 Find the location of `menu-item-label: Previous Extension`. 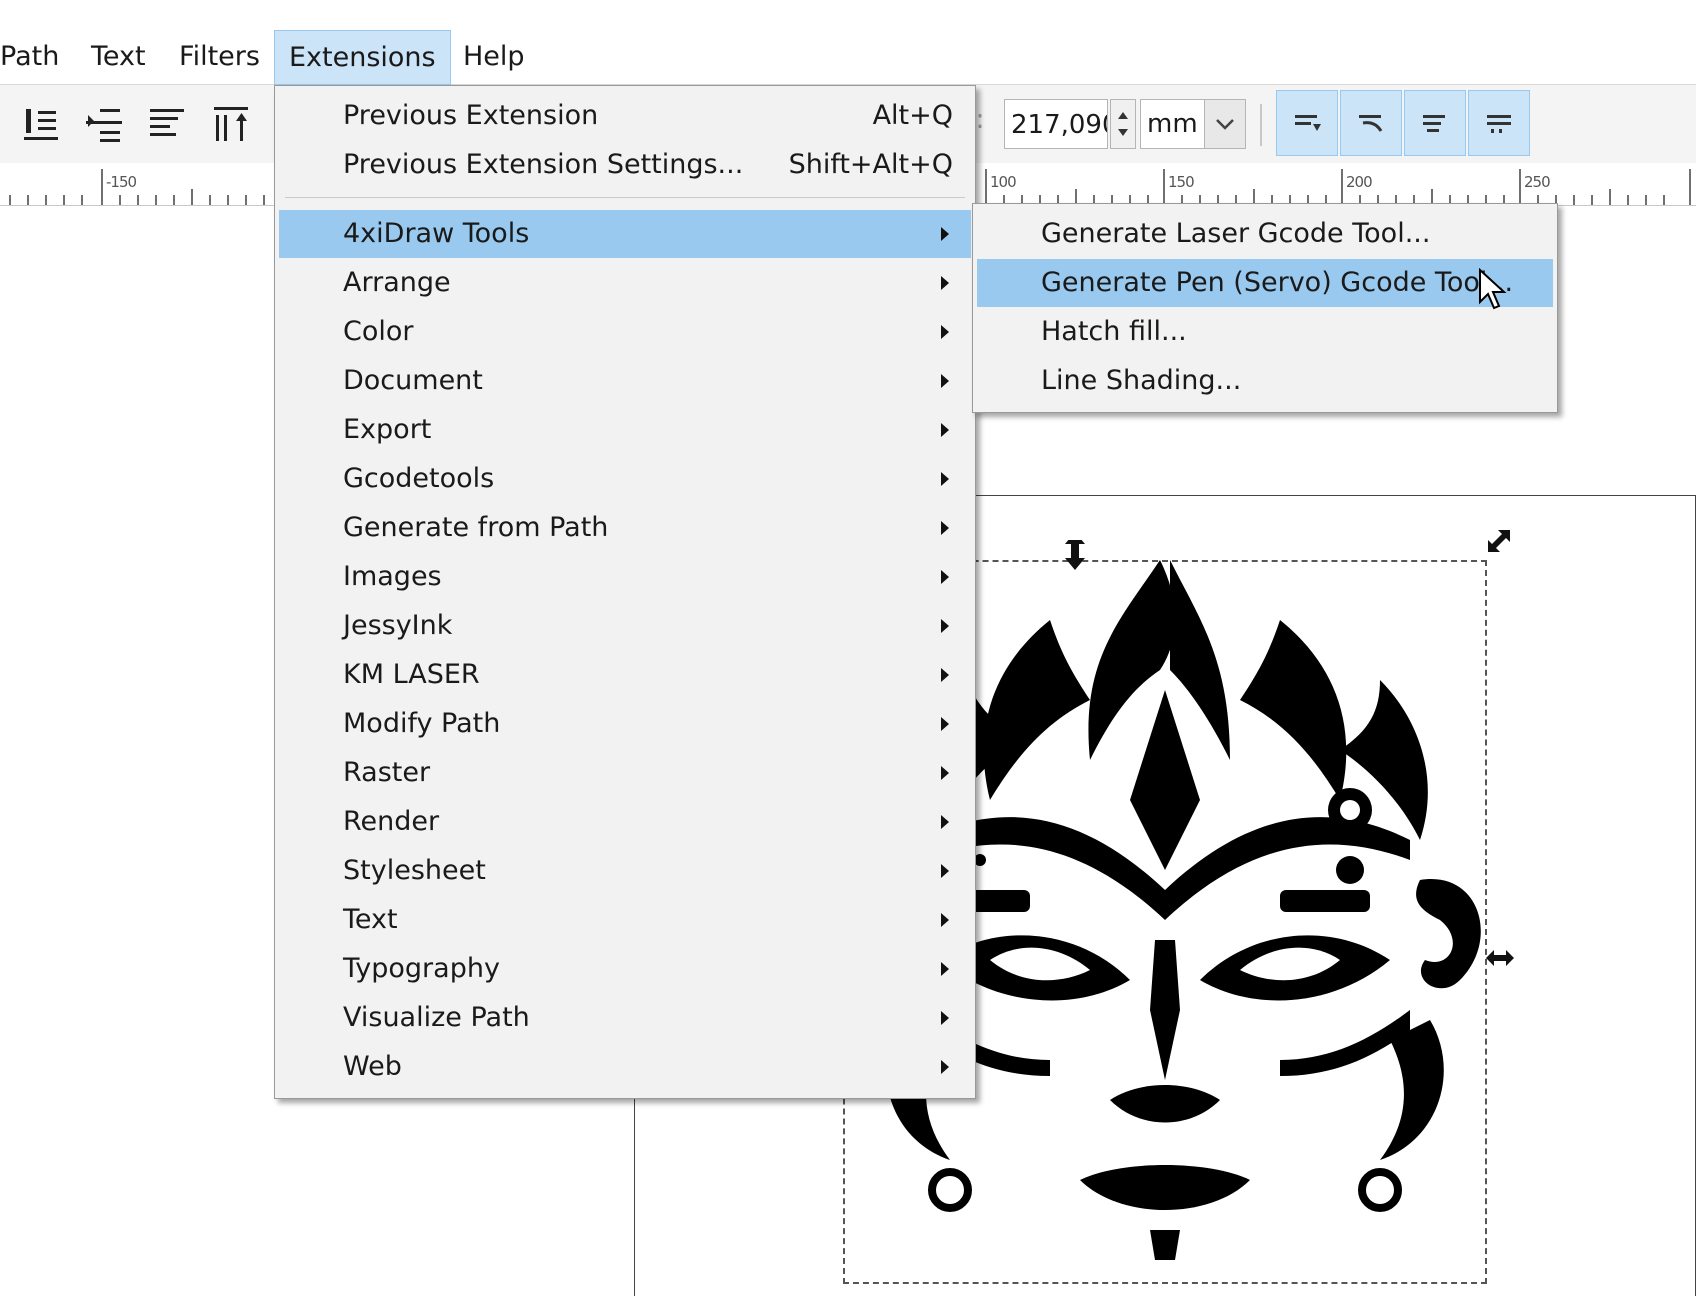

menu-item-label: Previous Extension is located at coordinates (471, 115).